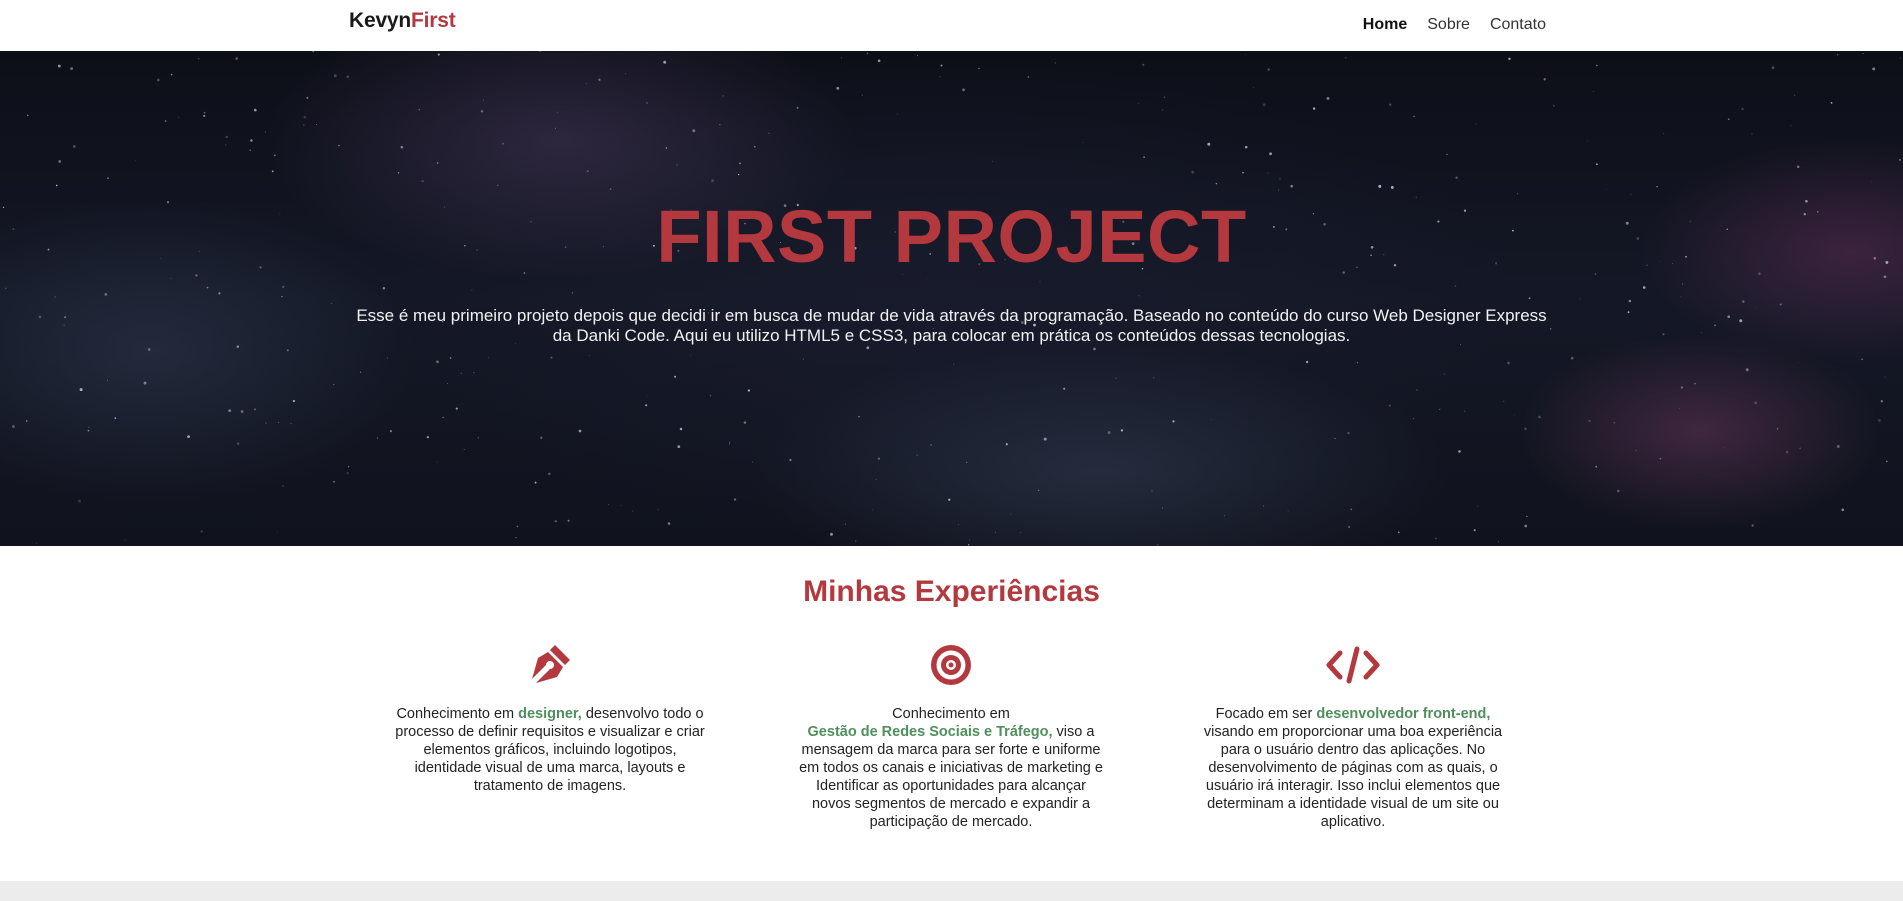 This screenshot has width=1903, height=901. Describe the element at coordinates (550, 665) in the screenshot. I see `pen-nib-icon` at that location.